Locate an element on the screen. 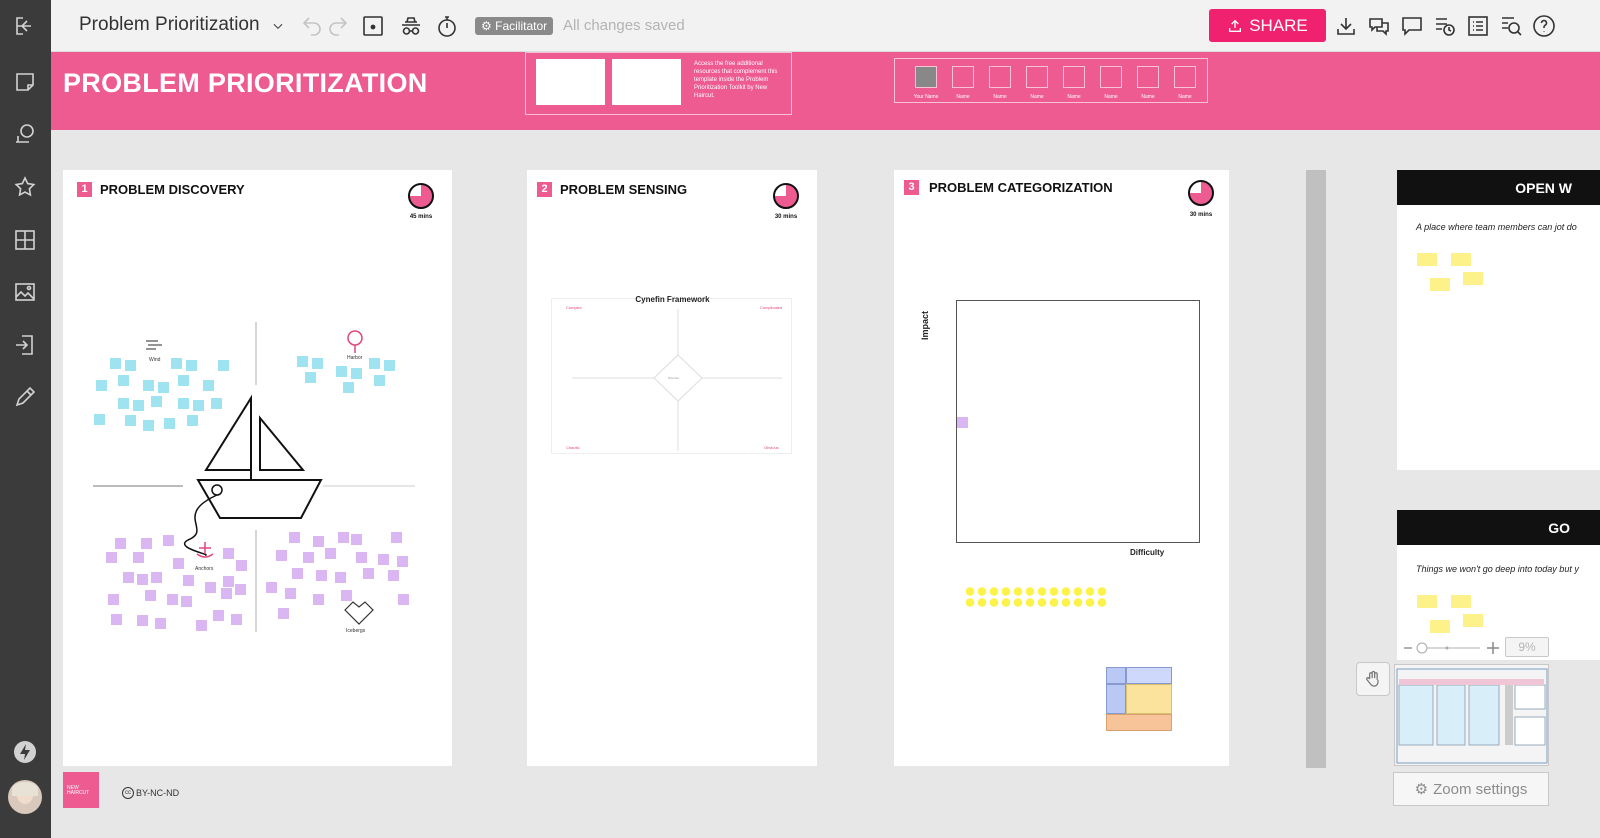 The width and height of the screenshot is (1600, 838). exit-board-icon is located at coordinates (25, 26).